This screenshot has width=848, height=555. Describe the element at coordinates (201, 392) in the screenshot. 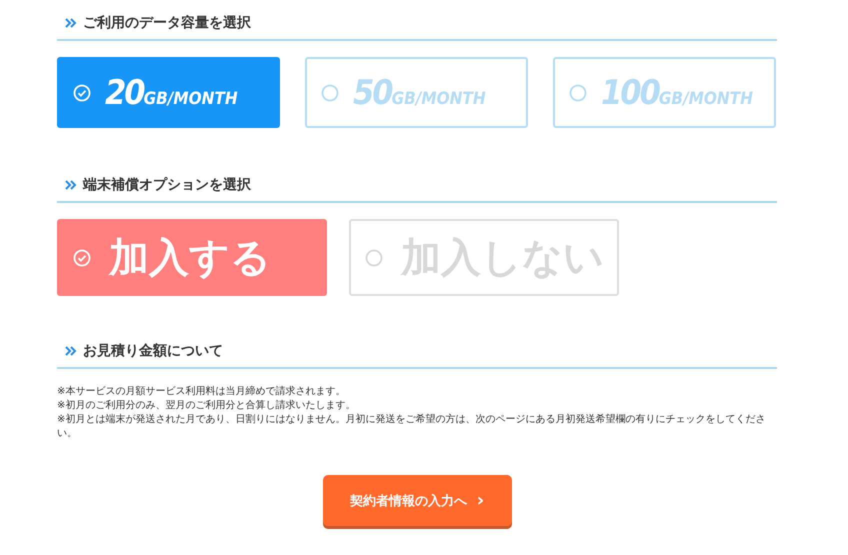

I see `note-text: ※本サービスの月額サービス利用料は当月締めで請求されます。` at that location.